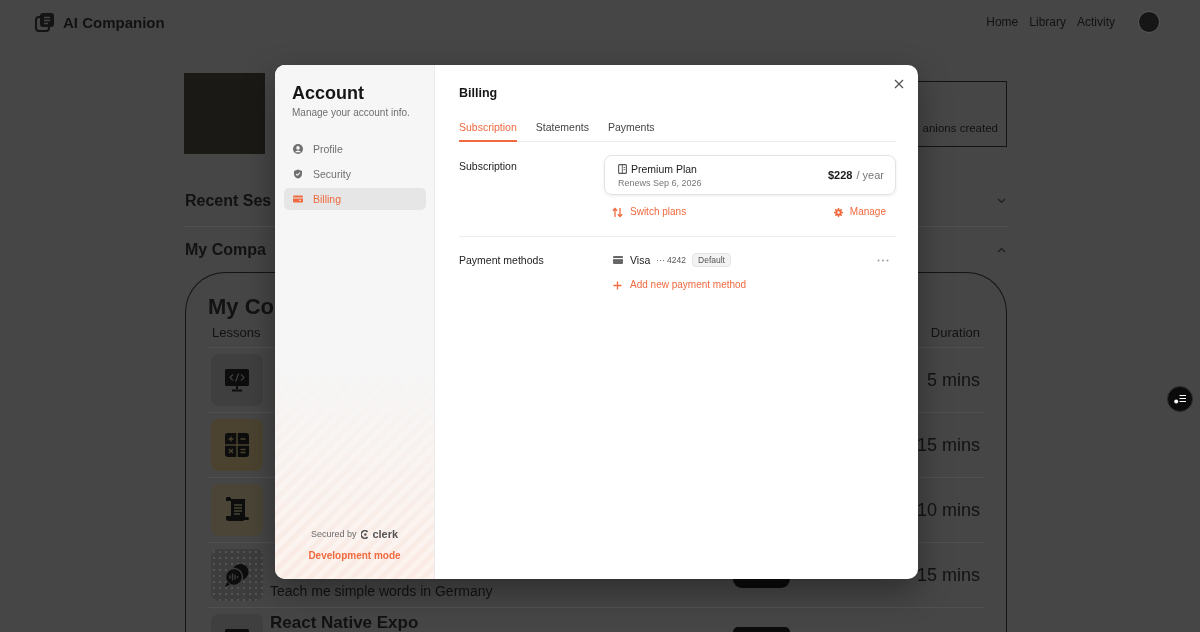 This screenshot has width=1200, height=632. Describe the element at coordinates (354, 556) in the screenshot. I see `dev-mode-label: Development mode` at that location.